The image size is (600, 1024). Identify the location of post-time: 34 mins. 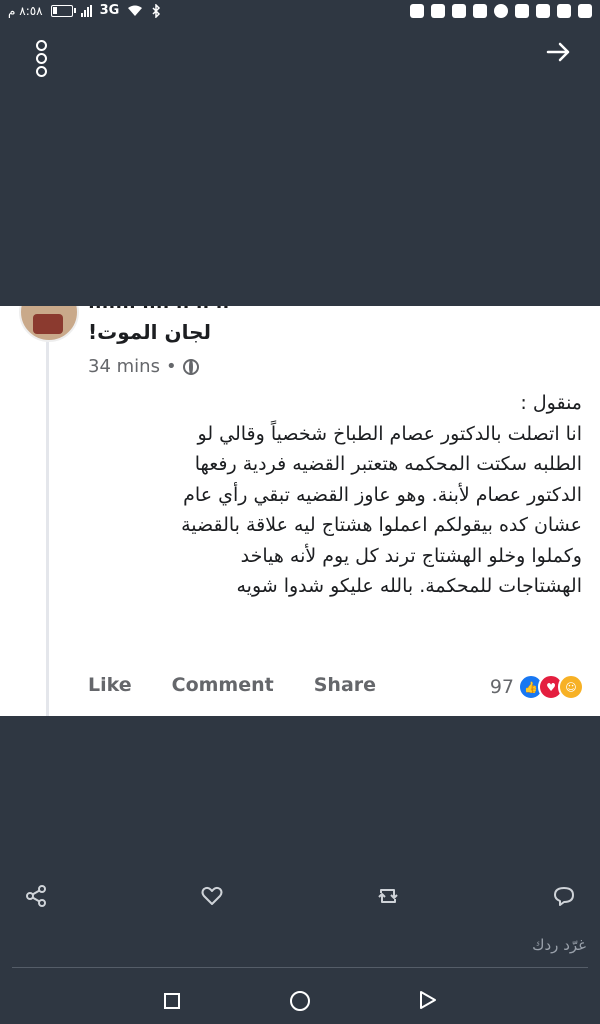
(124, 366).